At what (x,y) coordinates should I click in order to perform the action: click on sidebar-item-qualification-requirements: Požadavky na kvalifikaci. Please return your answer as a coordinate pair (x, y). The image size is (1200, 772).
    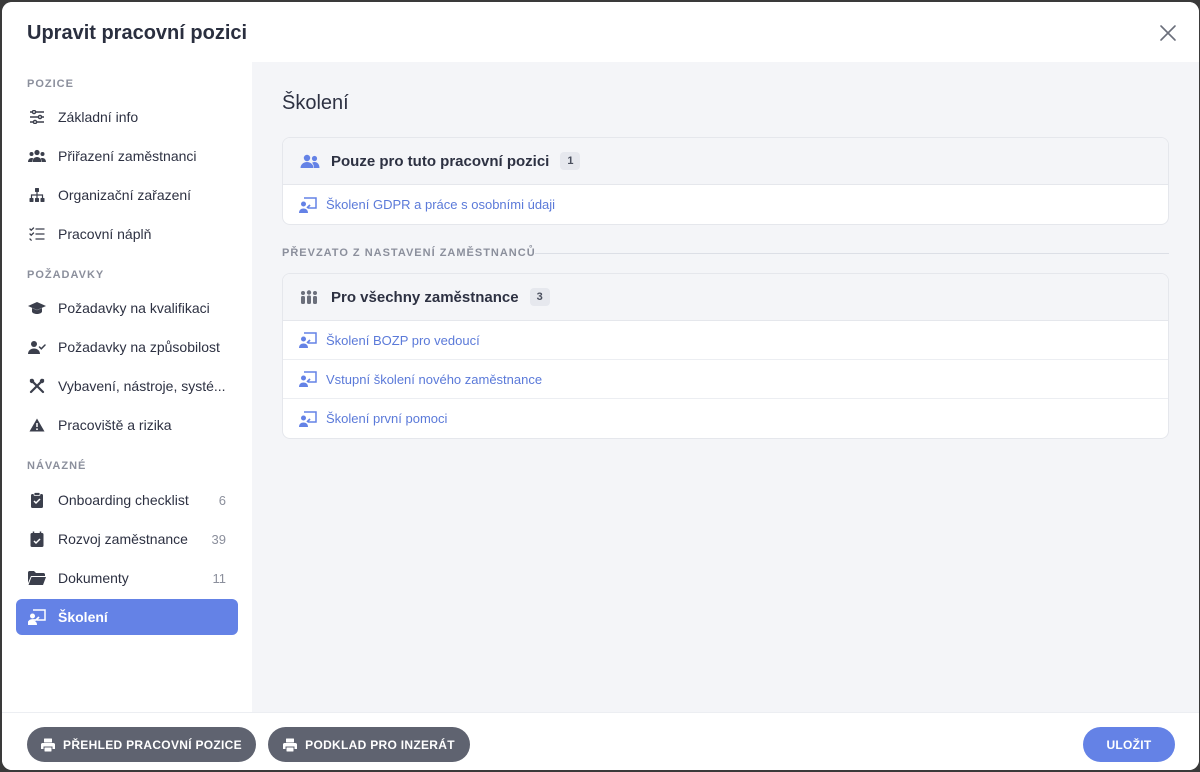
    Looking at the image, I should click on (127, 308).